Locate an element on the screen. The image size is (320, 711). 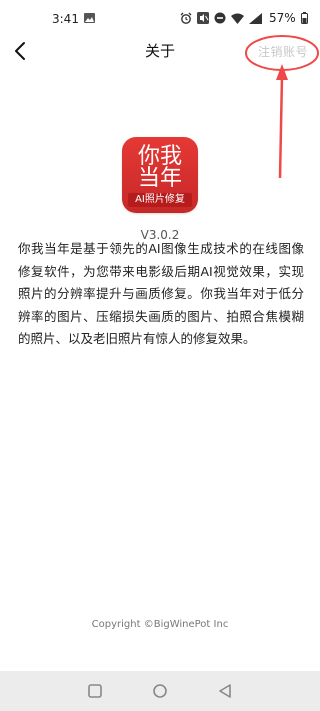
header: 关于 注销账号 is located at coordinates (160, 51).